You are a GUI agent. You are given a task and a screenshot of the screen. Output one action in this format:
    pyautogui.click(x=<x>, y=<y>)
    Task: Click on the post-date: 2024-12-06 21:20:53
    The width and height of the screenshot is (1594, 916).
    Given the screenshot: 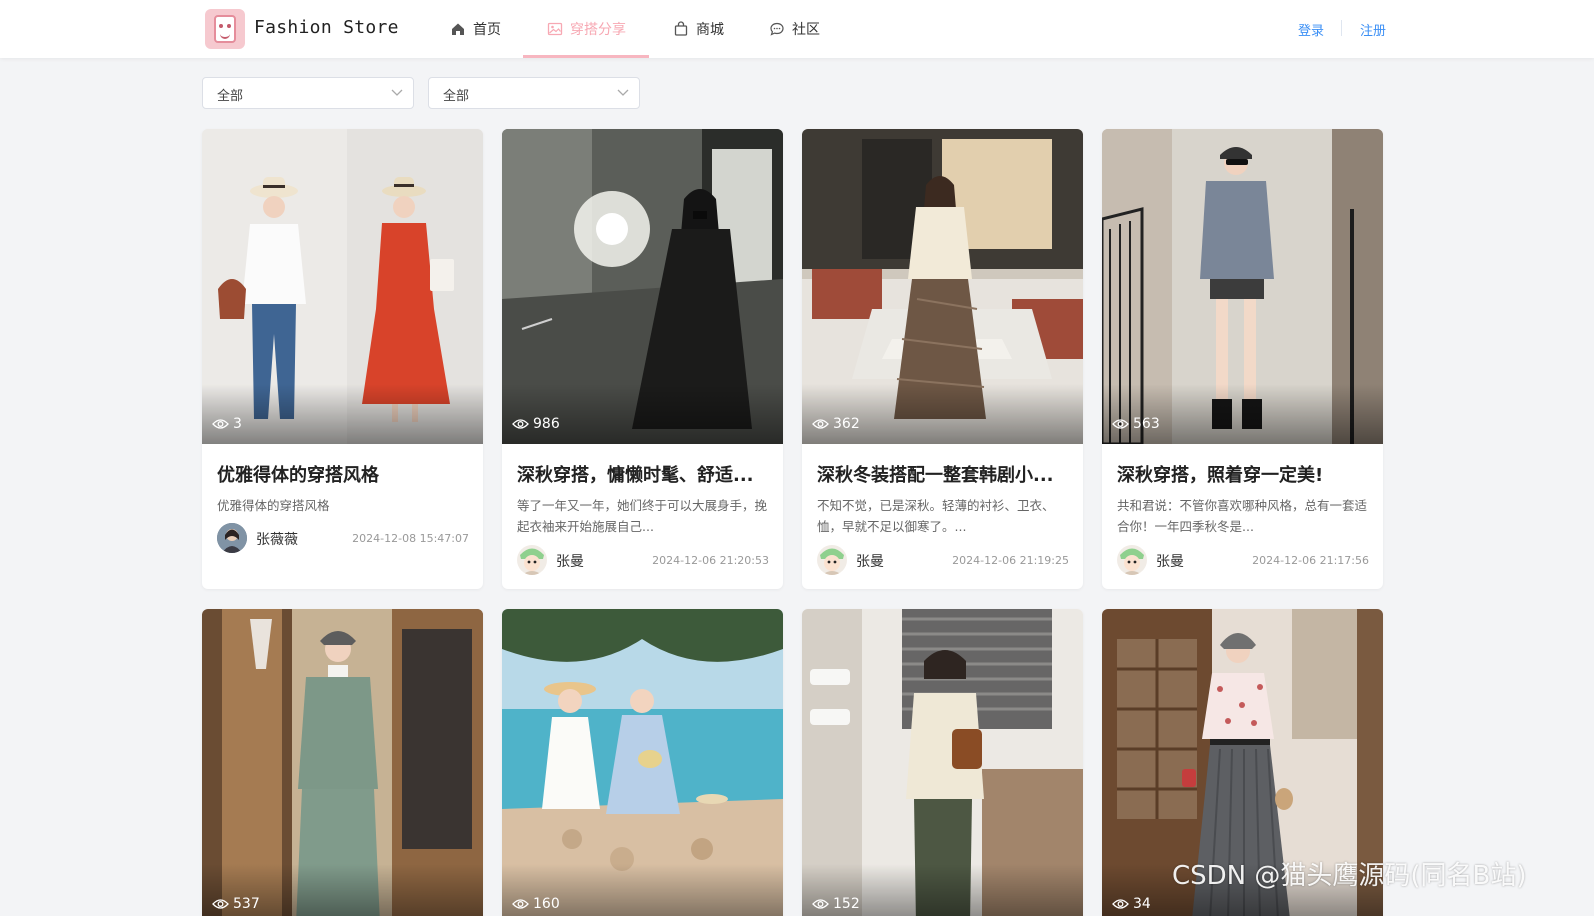 What is the action you would take?
    pyautogui.click(x=710, y=560)
    